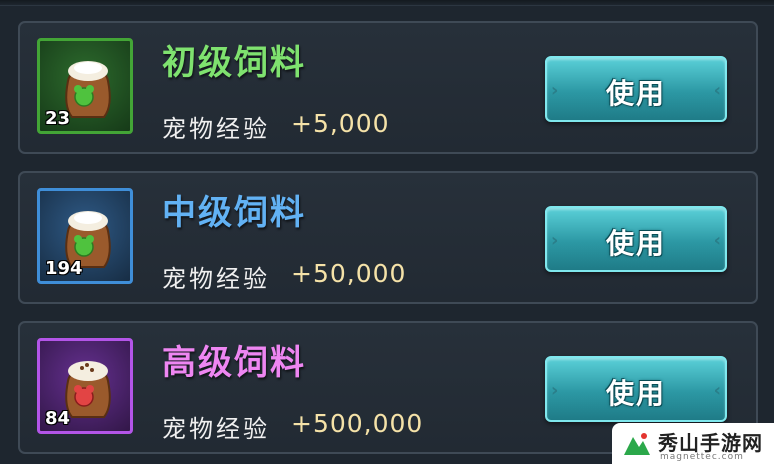 The width and height of the screenshot is (774, 464). Describe the element at coordinates (702, 457) in the screenshot. I see `watermark-subtitle: magnettec.com` at that location.